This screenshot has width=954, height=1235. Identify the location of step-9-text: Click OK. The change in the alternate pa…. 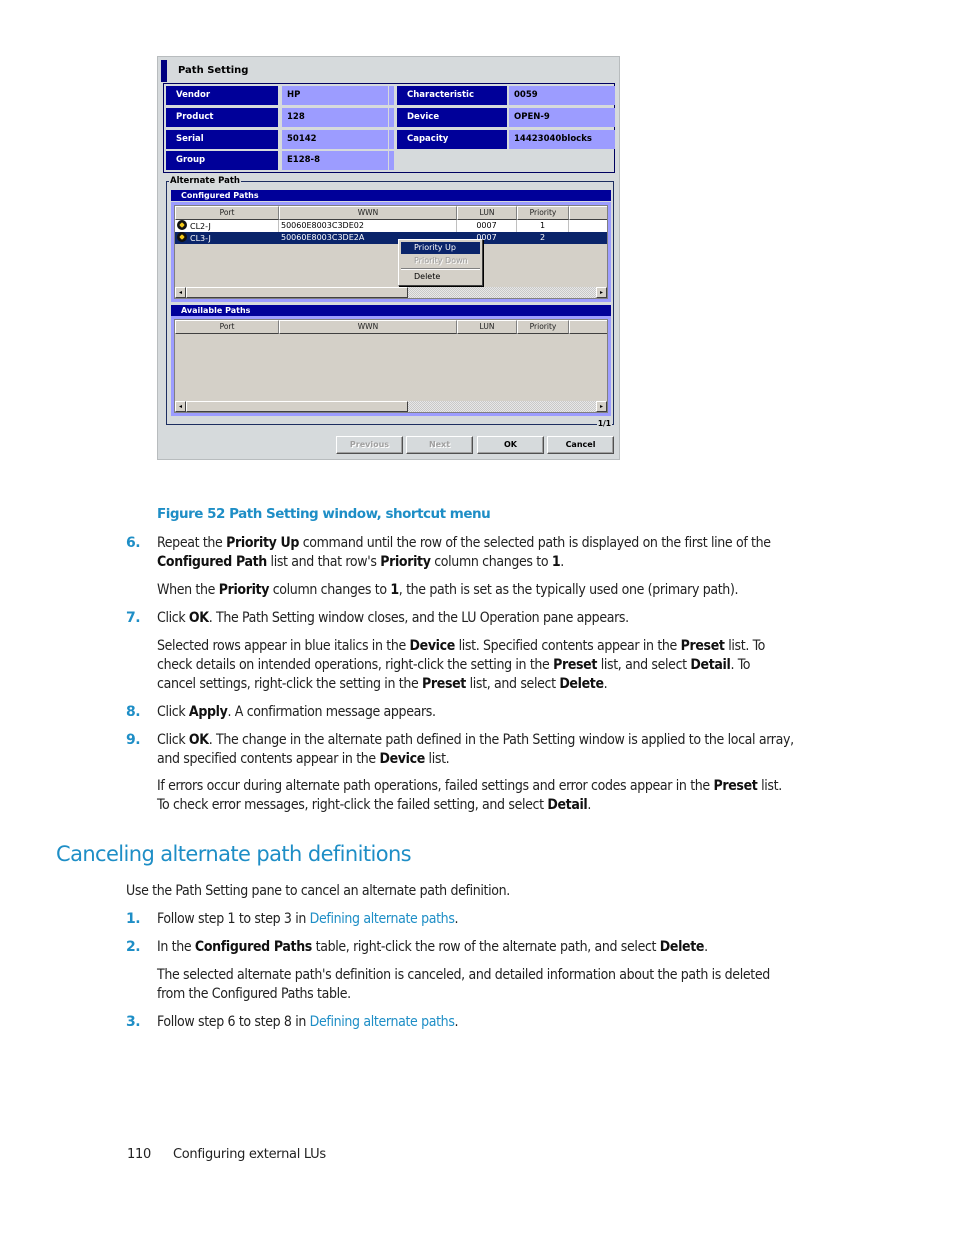
(482, 750).